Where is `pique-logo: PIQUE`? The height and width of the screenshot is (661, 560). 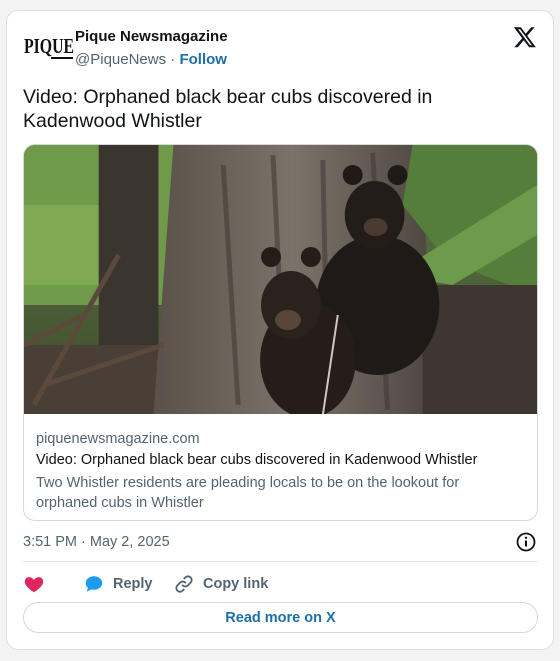
pique-logo: PIQUE is located at coordinates (49, 48).